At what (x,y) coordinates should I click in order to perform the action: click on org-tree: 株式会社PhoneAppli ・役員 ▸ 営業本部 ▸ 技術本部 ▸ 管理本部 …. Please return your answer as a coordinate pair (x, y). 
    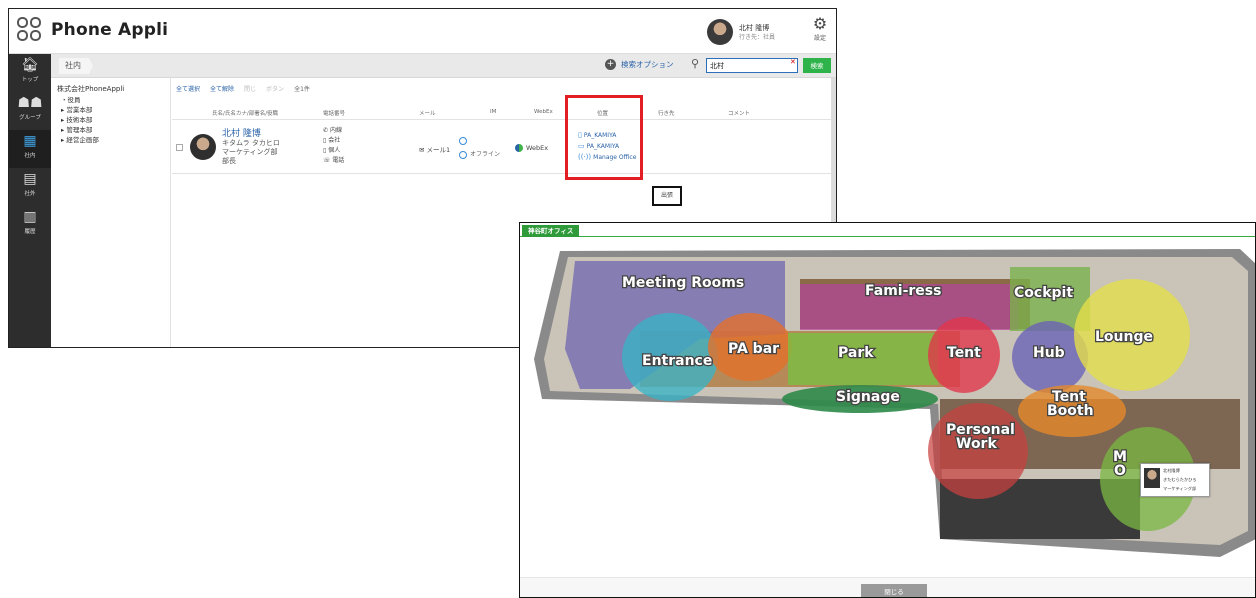
    Looking at the image, I should click on (111, 212).